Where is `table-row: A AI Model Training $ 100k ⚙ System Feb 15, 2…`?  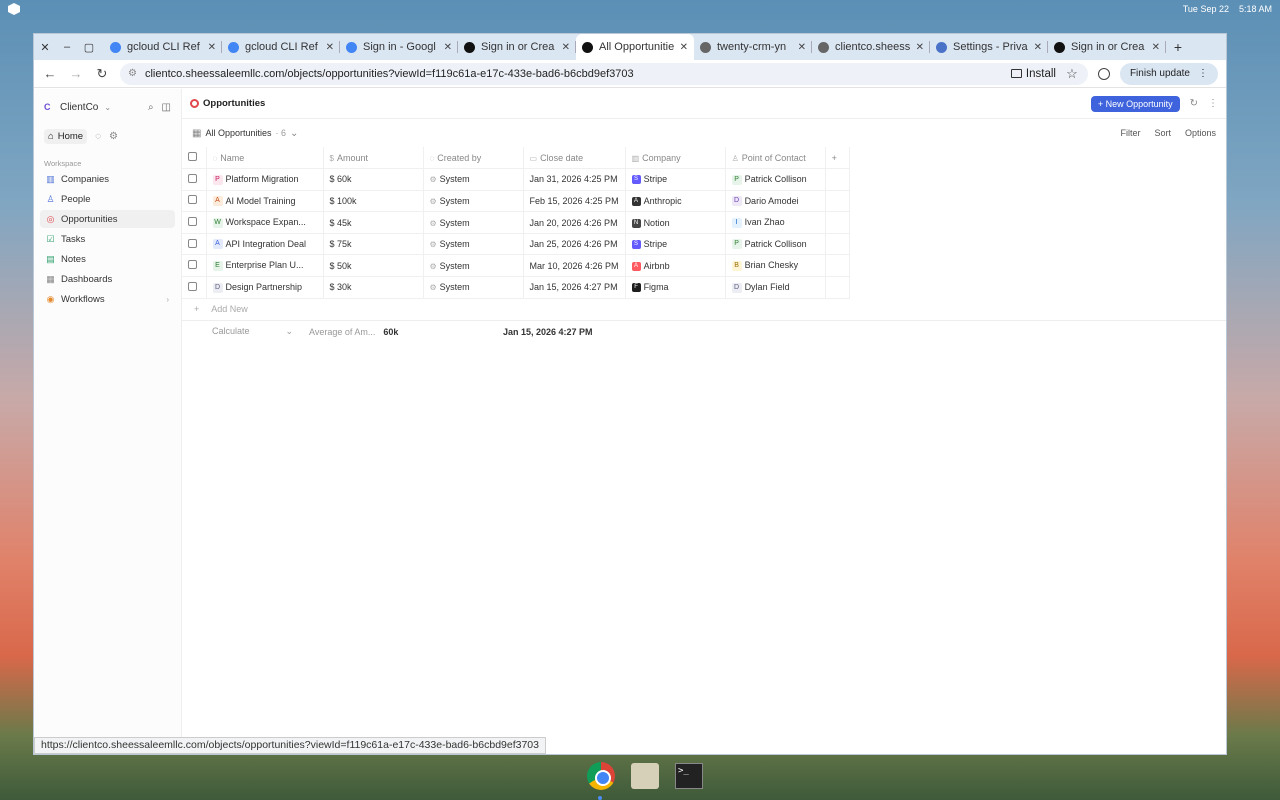
table-row: A AI Model Training $ 100k ⚙ System Feb 15, 2… is located at coordinates (516, 201).